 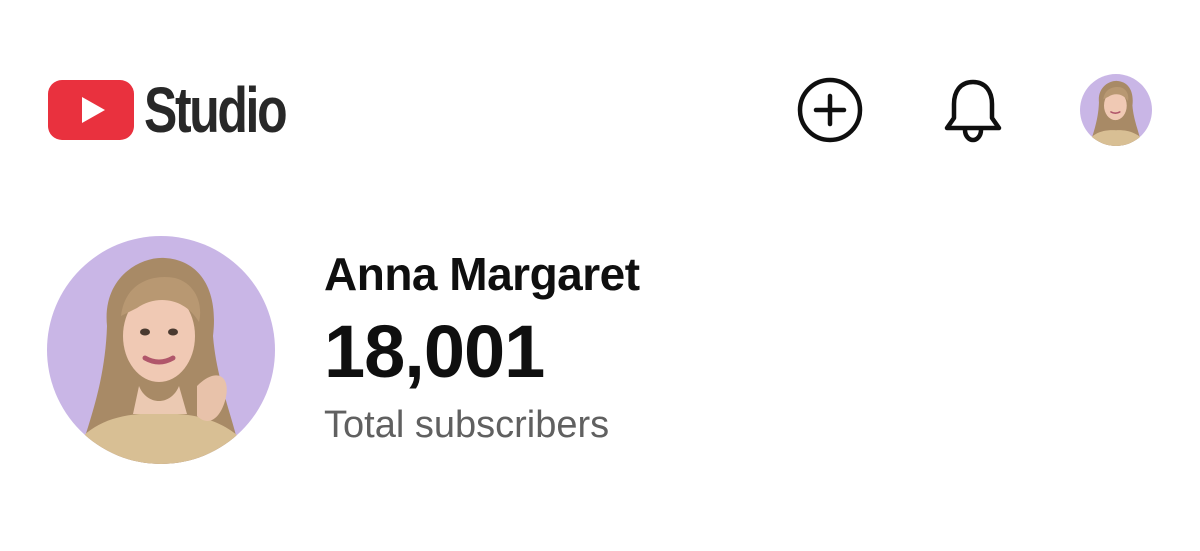 What do you see at coordinates (434, 351) in the screenshot?
I see `subscriber-count: 18,001` at bounding box center [434, 351].